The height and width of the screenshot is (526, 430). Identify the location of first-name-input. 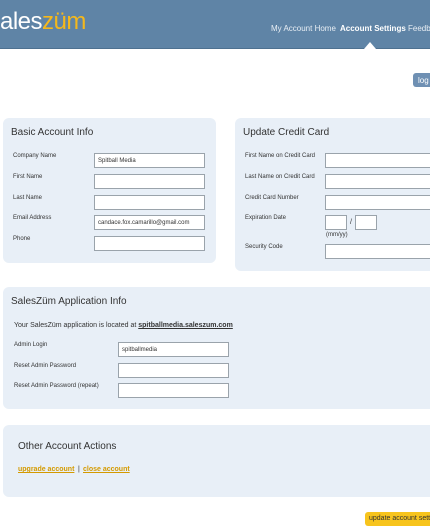
(149, 181).